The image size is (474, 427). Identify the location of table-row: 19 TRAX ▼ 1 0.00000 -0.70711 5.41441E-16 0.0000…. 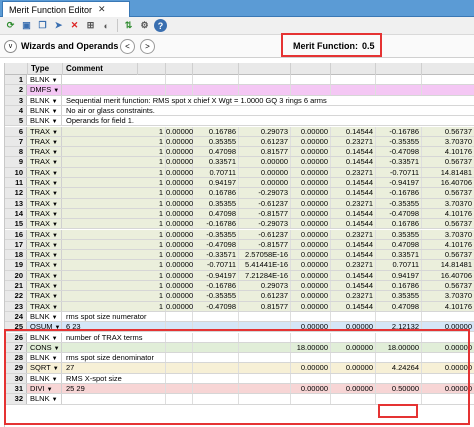
(239, 265).